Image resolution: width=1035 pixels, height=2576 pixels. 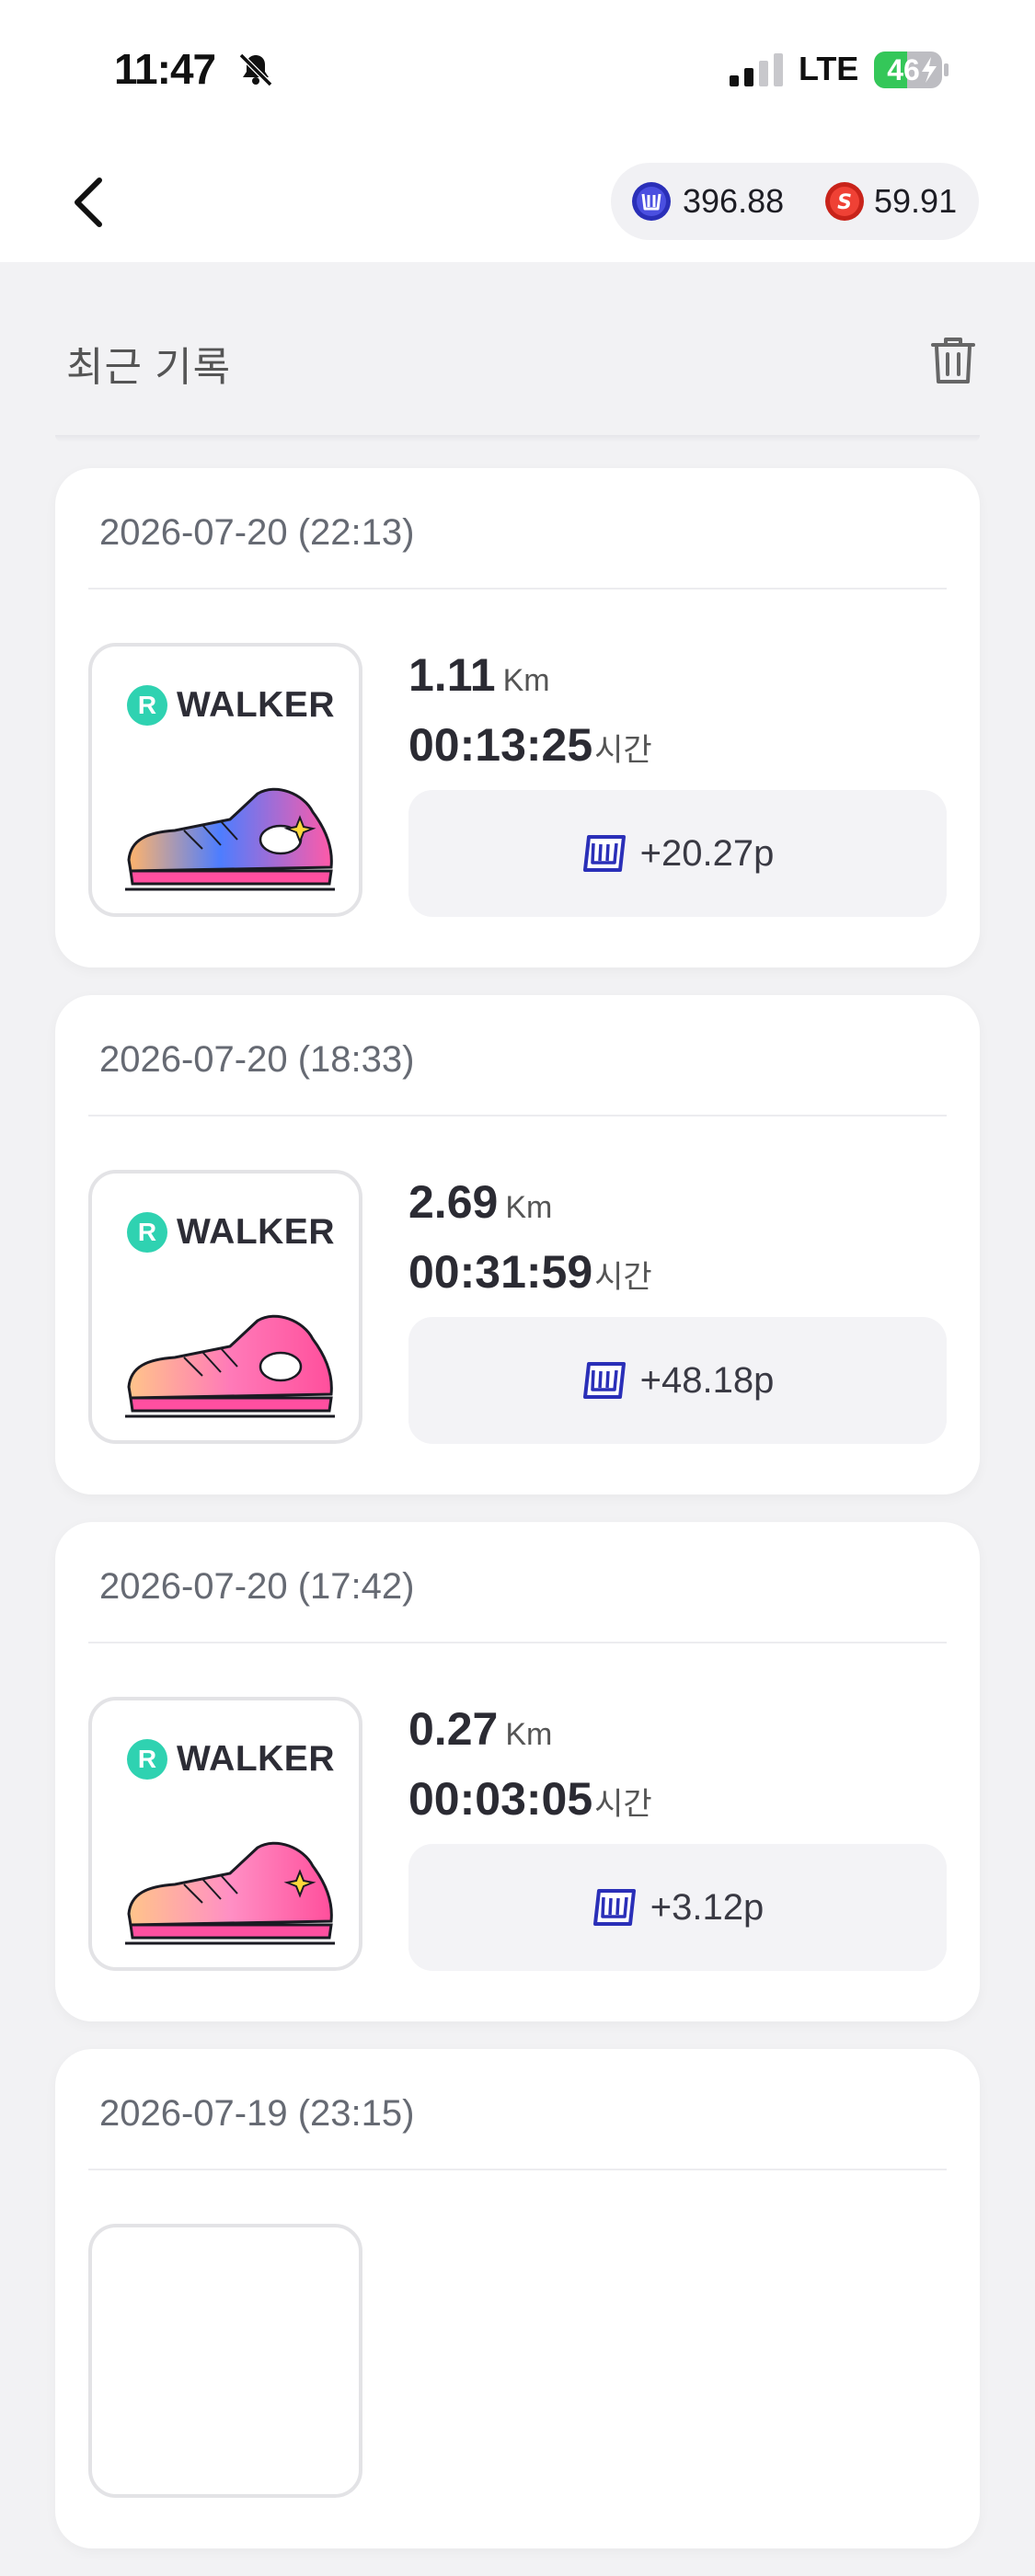 What do you see at coordinates (257, 533) in the screenshot?
I see `record-date: 2026-07-20 (22:13)` at bounding box center [257, 533].